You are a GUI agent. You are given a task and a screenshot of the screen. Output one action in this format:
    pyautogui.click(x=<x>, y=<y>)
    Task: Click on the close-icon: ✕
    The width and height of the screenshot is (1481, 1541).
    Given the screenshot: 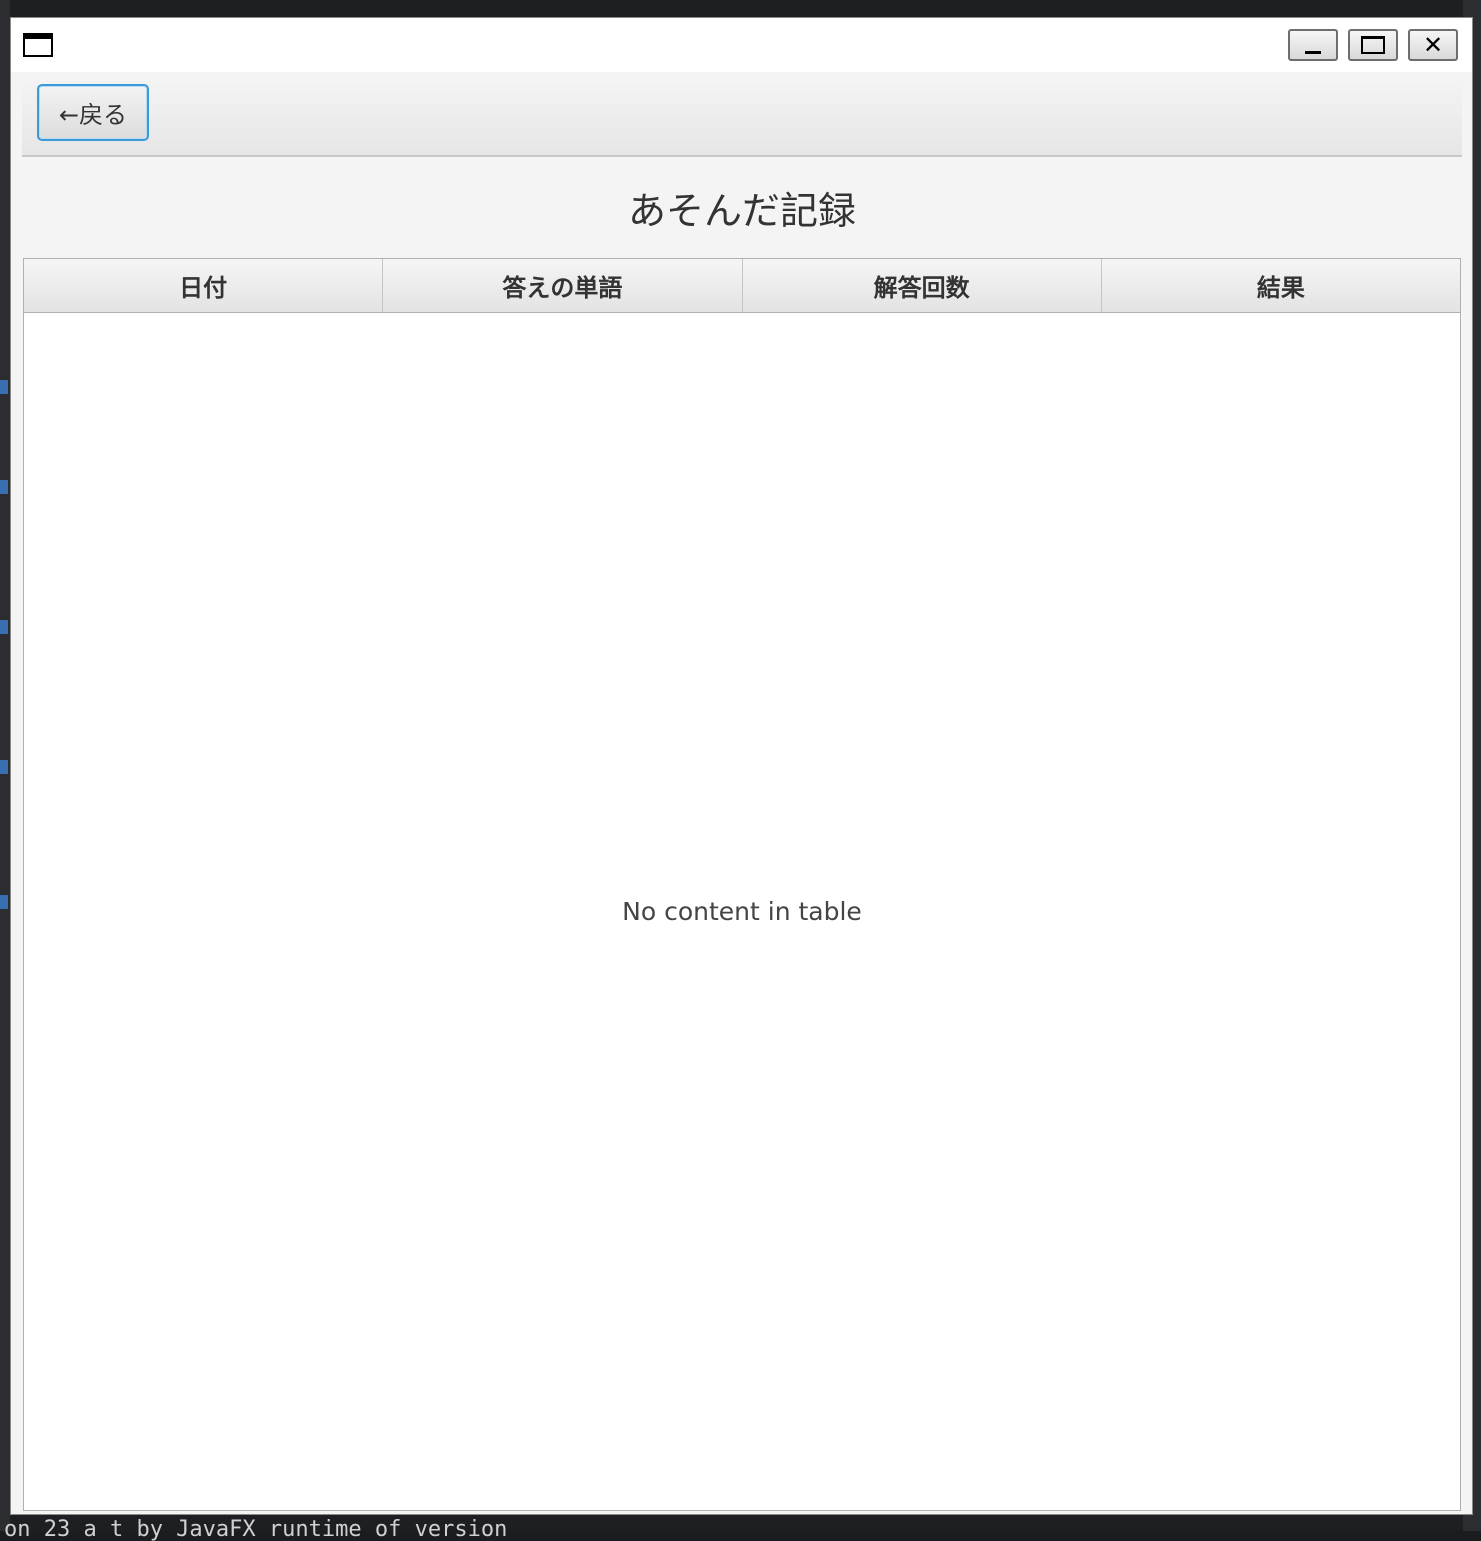 What is the action you would take?
    pyautogui.click(x=1433, y=45)
    